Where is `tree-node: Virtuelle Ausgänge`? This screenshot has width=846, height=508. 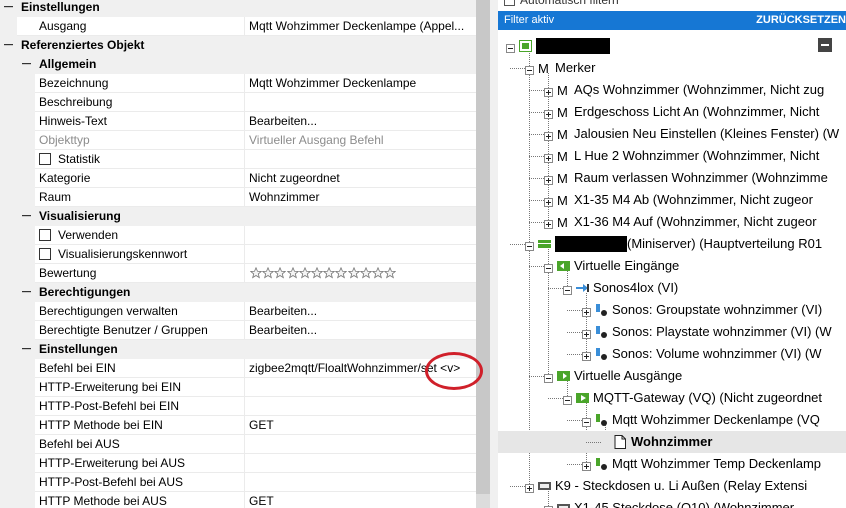 tree-node: Virtuelle Ausgänge is located at coordinates (672, 376).